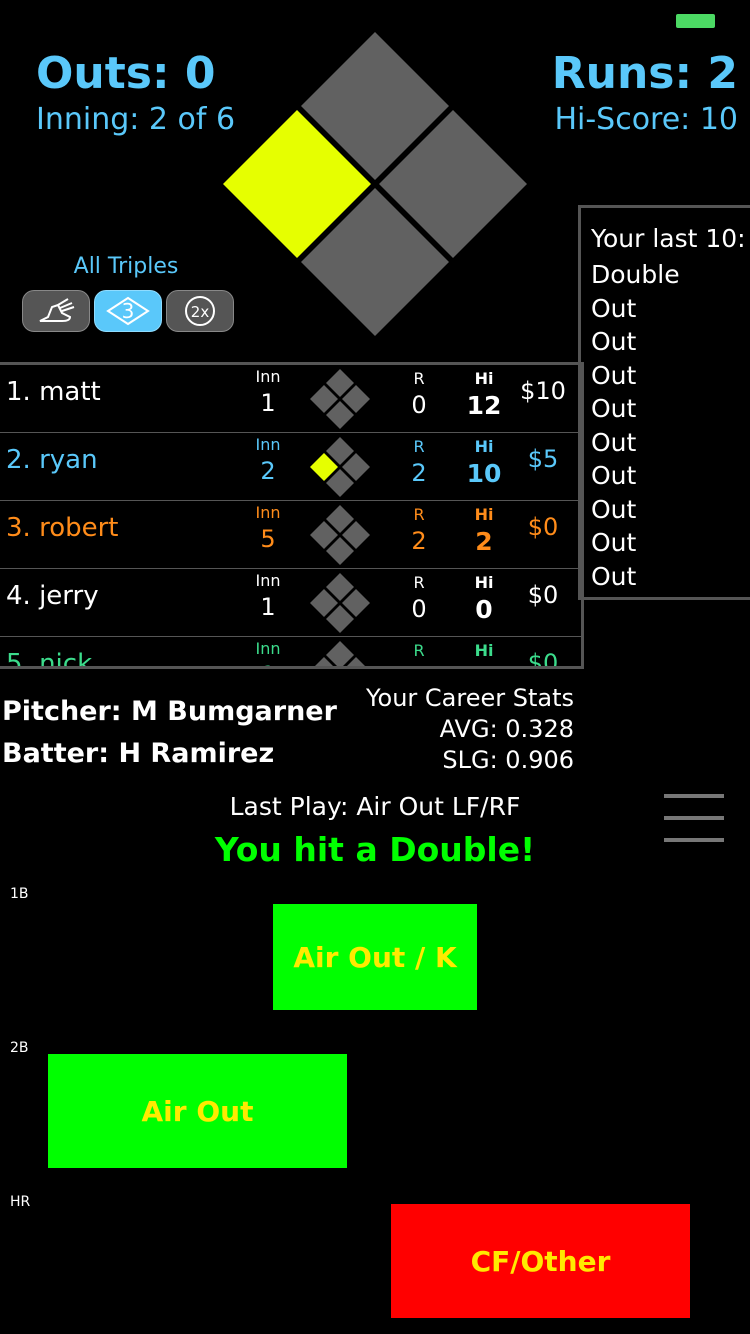 This screenshot has width=750, height=1334. What do you see at coordinates (290, 467) in the screenshot?
I see `table-row: 2. ryan Inn 2 R 2 Hi 10 $5` at bounding box center [290, 467].